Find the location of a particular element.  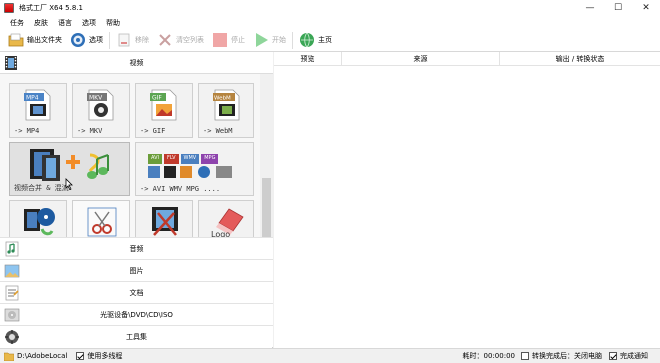

video-category-header: 视频 is located at coordinates (136, 63).